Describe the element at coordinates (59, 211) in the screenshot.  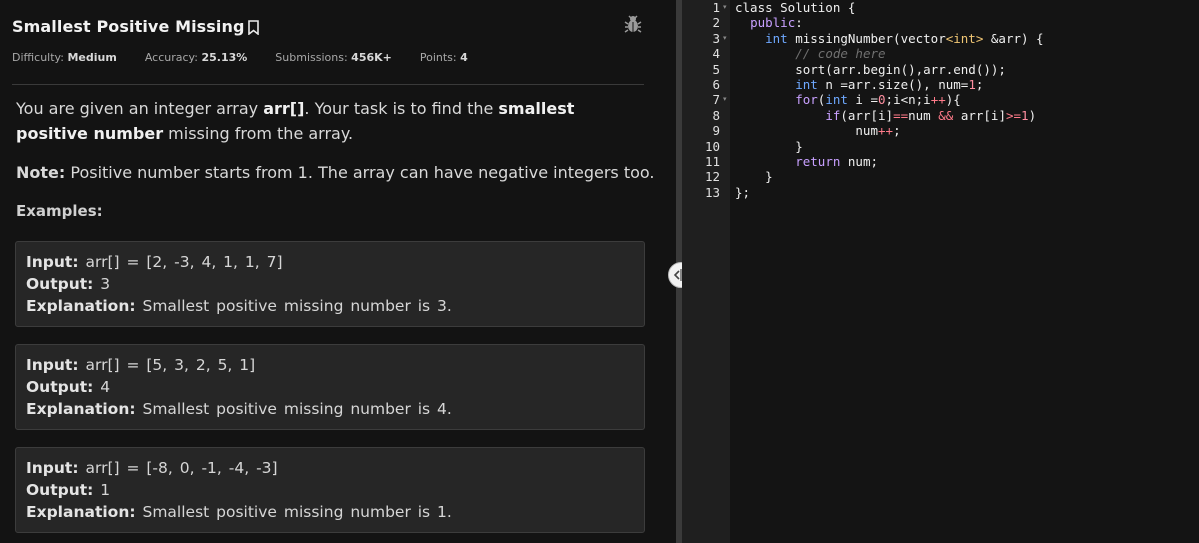
I see `examples-heading: Examples:` at that location.